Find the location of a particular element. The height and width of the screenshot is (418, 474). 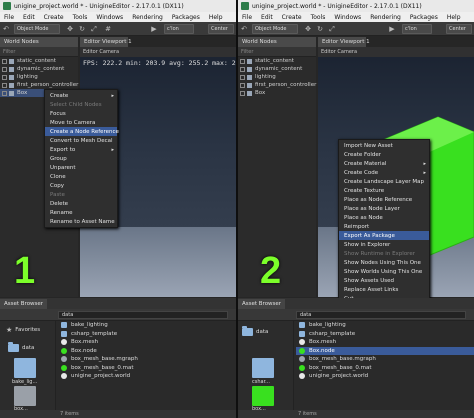

menu-item-delete: Delete is located at coordinates (81, 203).